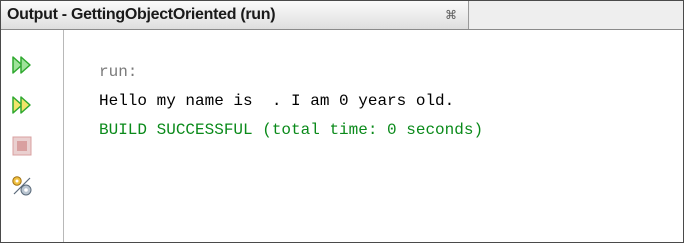  Describe the element at coordinates (291, 130) in the screenshot. I see `console-line-success: BUILD SUCCESSFUL (total time: 0 seconds)` at that location.